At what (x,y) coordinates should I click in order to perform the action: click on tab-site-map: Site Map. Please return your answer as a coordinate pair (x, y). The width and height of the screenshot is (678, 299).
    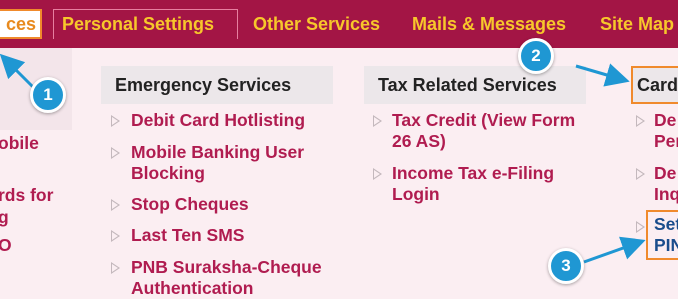
    Looking at the image, I should click on (637, 24).